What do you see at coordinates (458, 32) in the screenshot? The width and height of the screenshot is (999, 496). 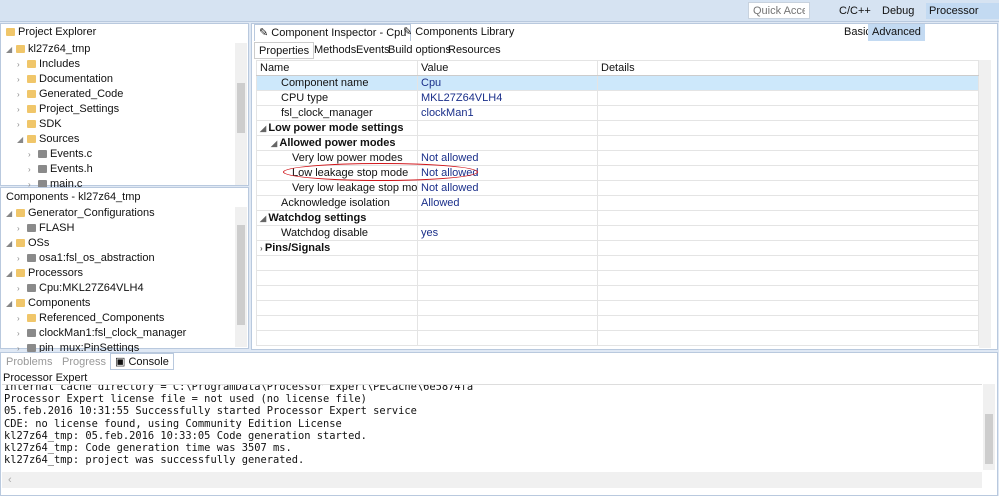 I see `tab-components-library: ✎ Components Library` at bounding box center [458, 32].